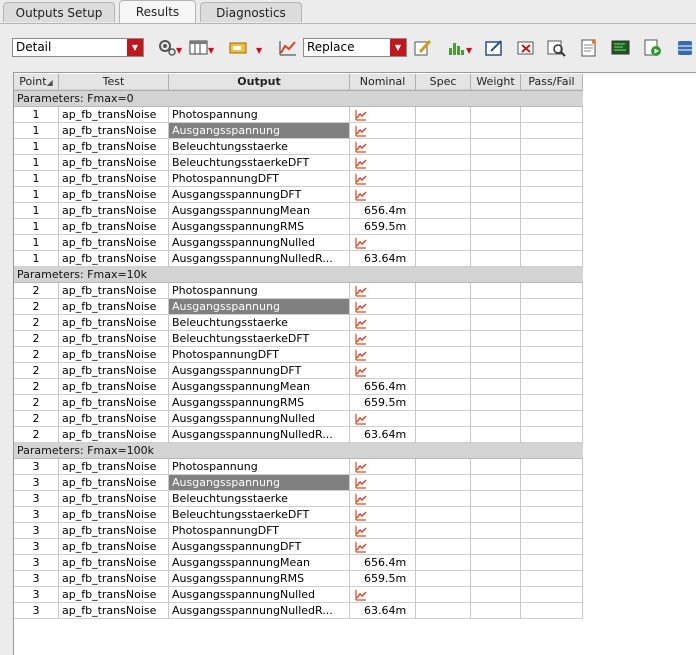 The height and width of the screenshot is (655, 696). I want to click on run-icon, so click(653, 48).